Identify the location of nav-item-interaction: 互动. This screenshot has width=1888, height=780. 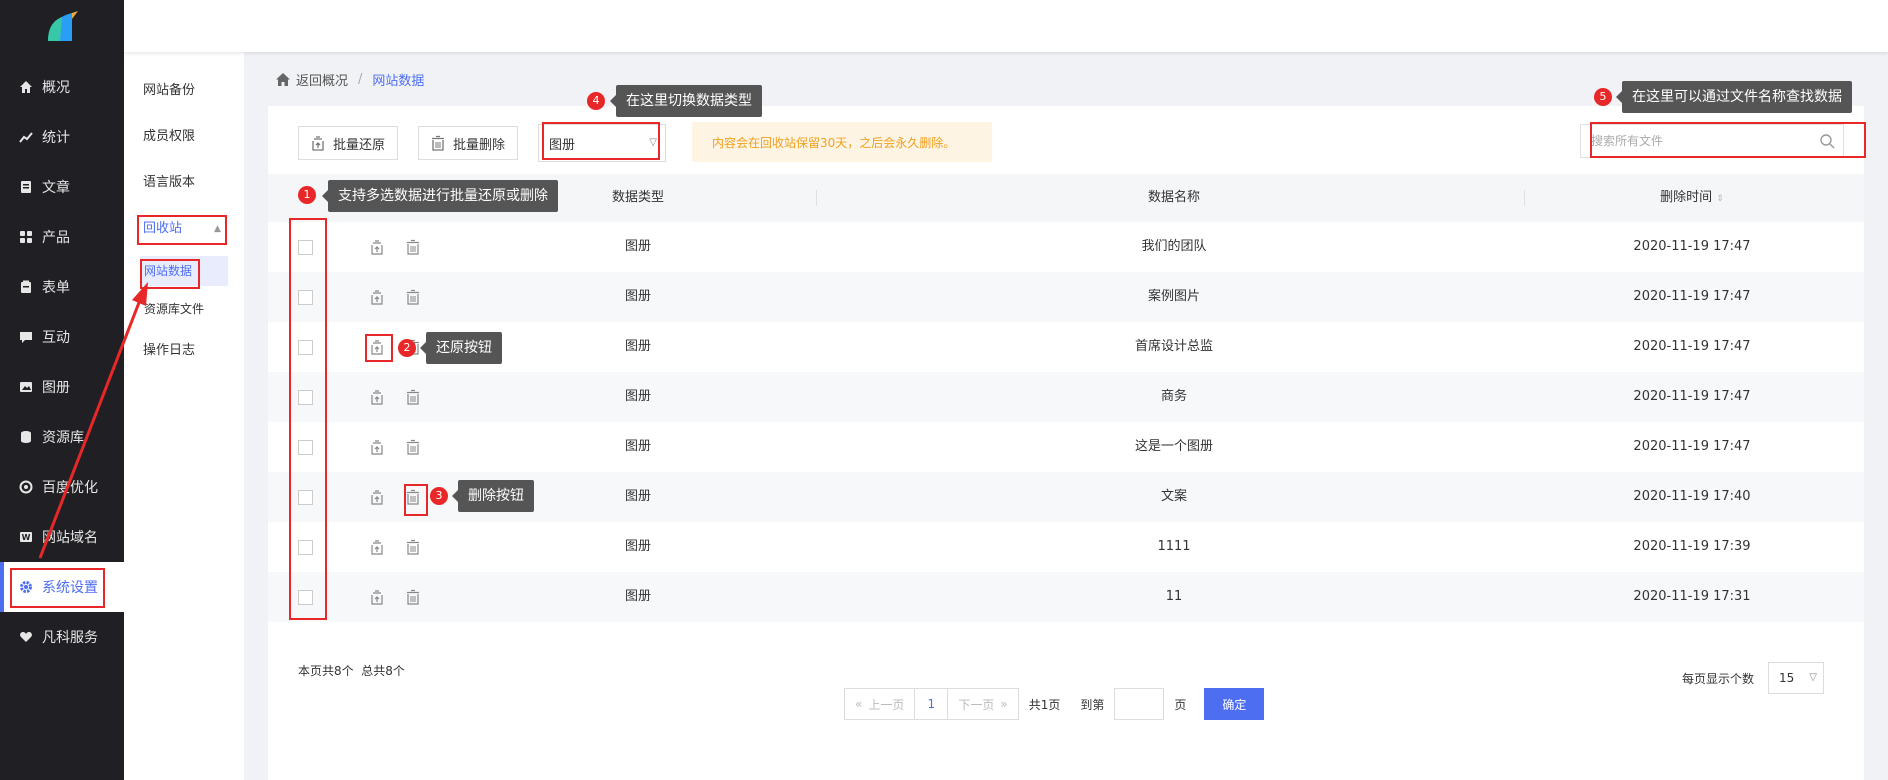
(62, 337).